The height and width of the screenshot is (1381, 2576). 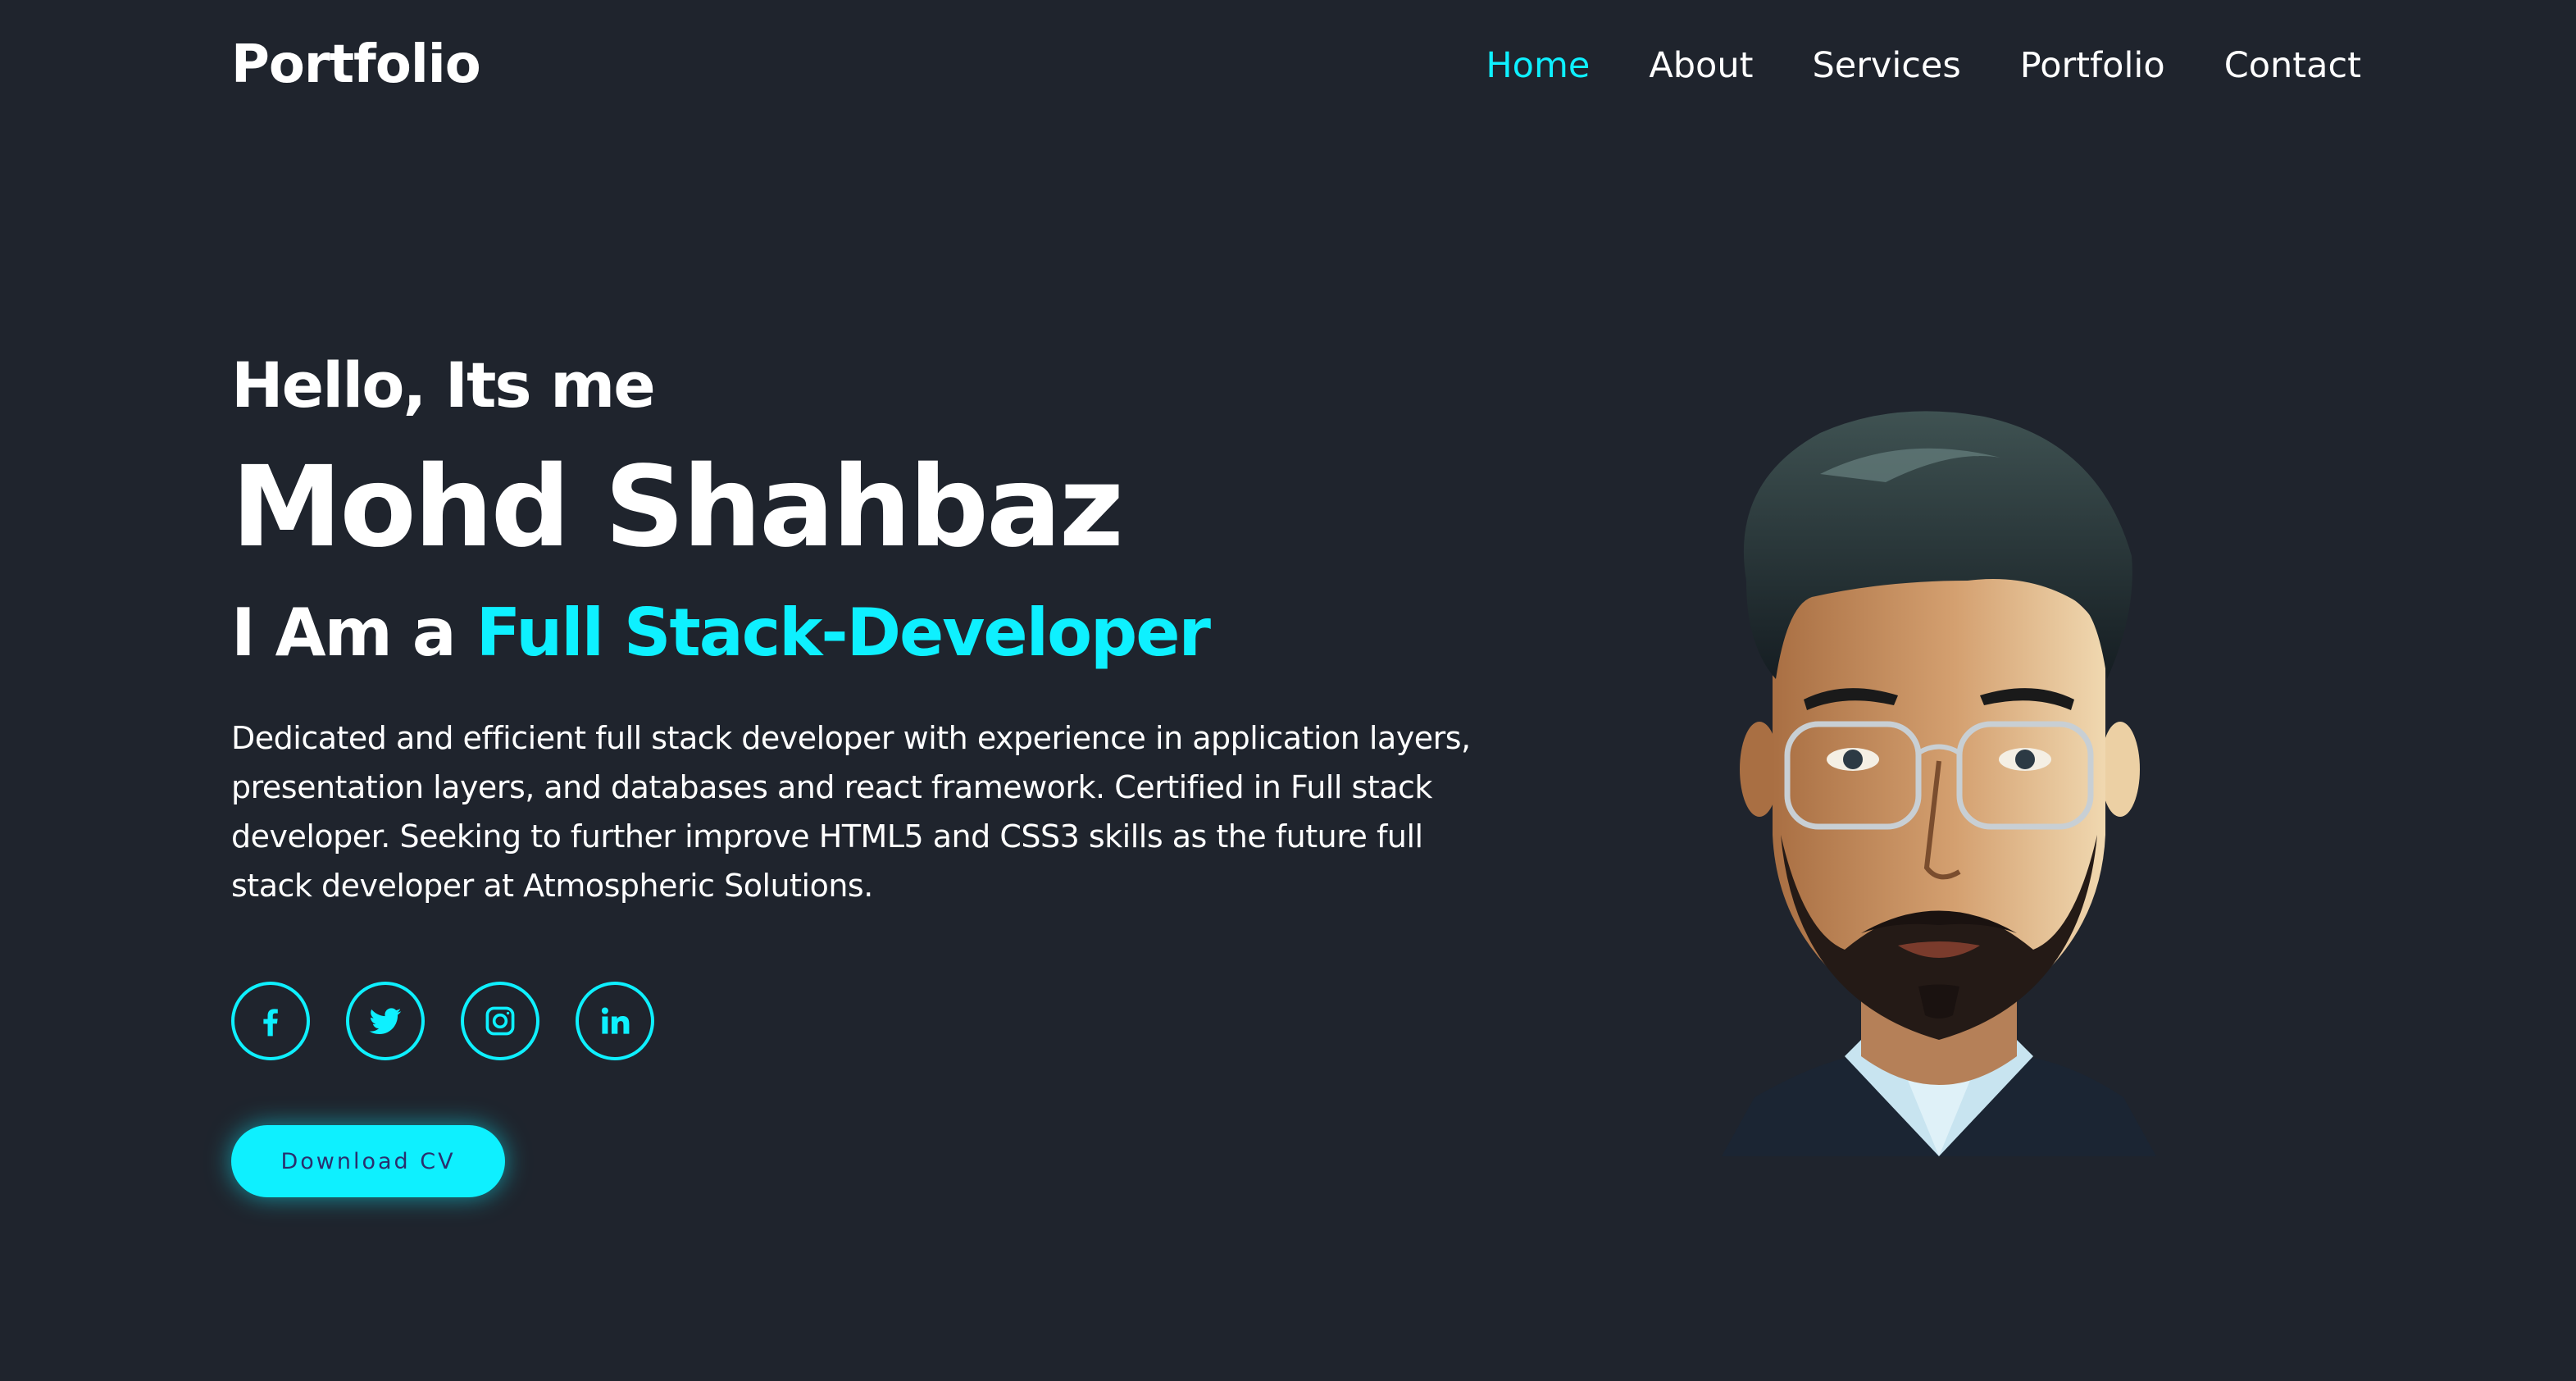 What do you see at coordinates (1701, 65) in the screenshot?
I see `nav-about: About` at bounding box center [1701, 65].